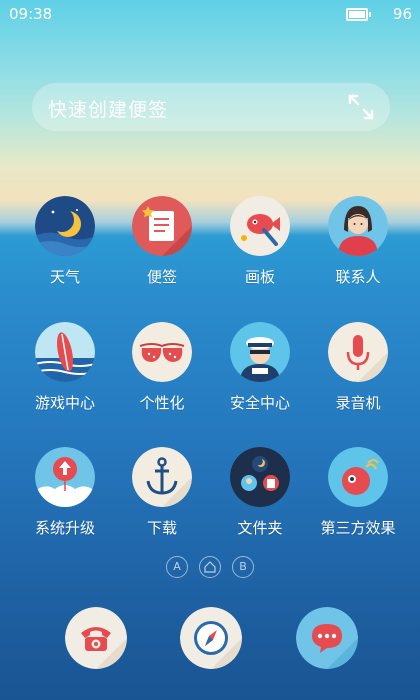 The image size is (420, 700). What do you see at coordinates (210, 14) in the screenshot?
I see `status-bar: 09:38 96` at bounding box center [210, 14].